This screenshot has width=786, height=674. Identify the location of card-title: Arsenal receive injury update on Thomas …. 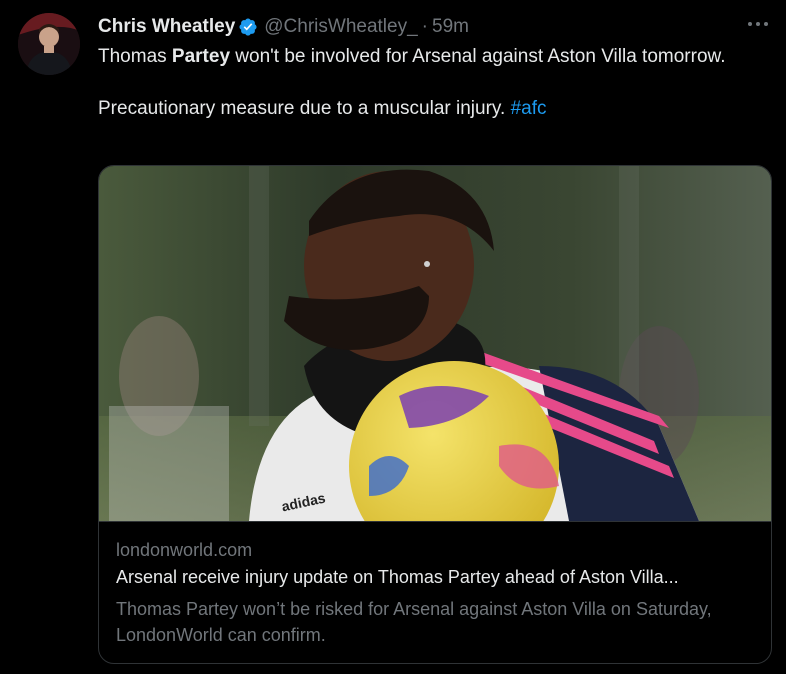
(441, 577).